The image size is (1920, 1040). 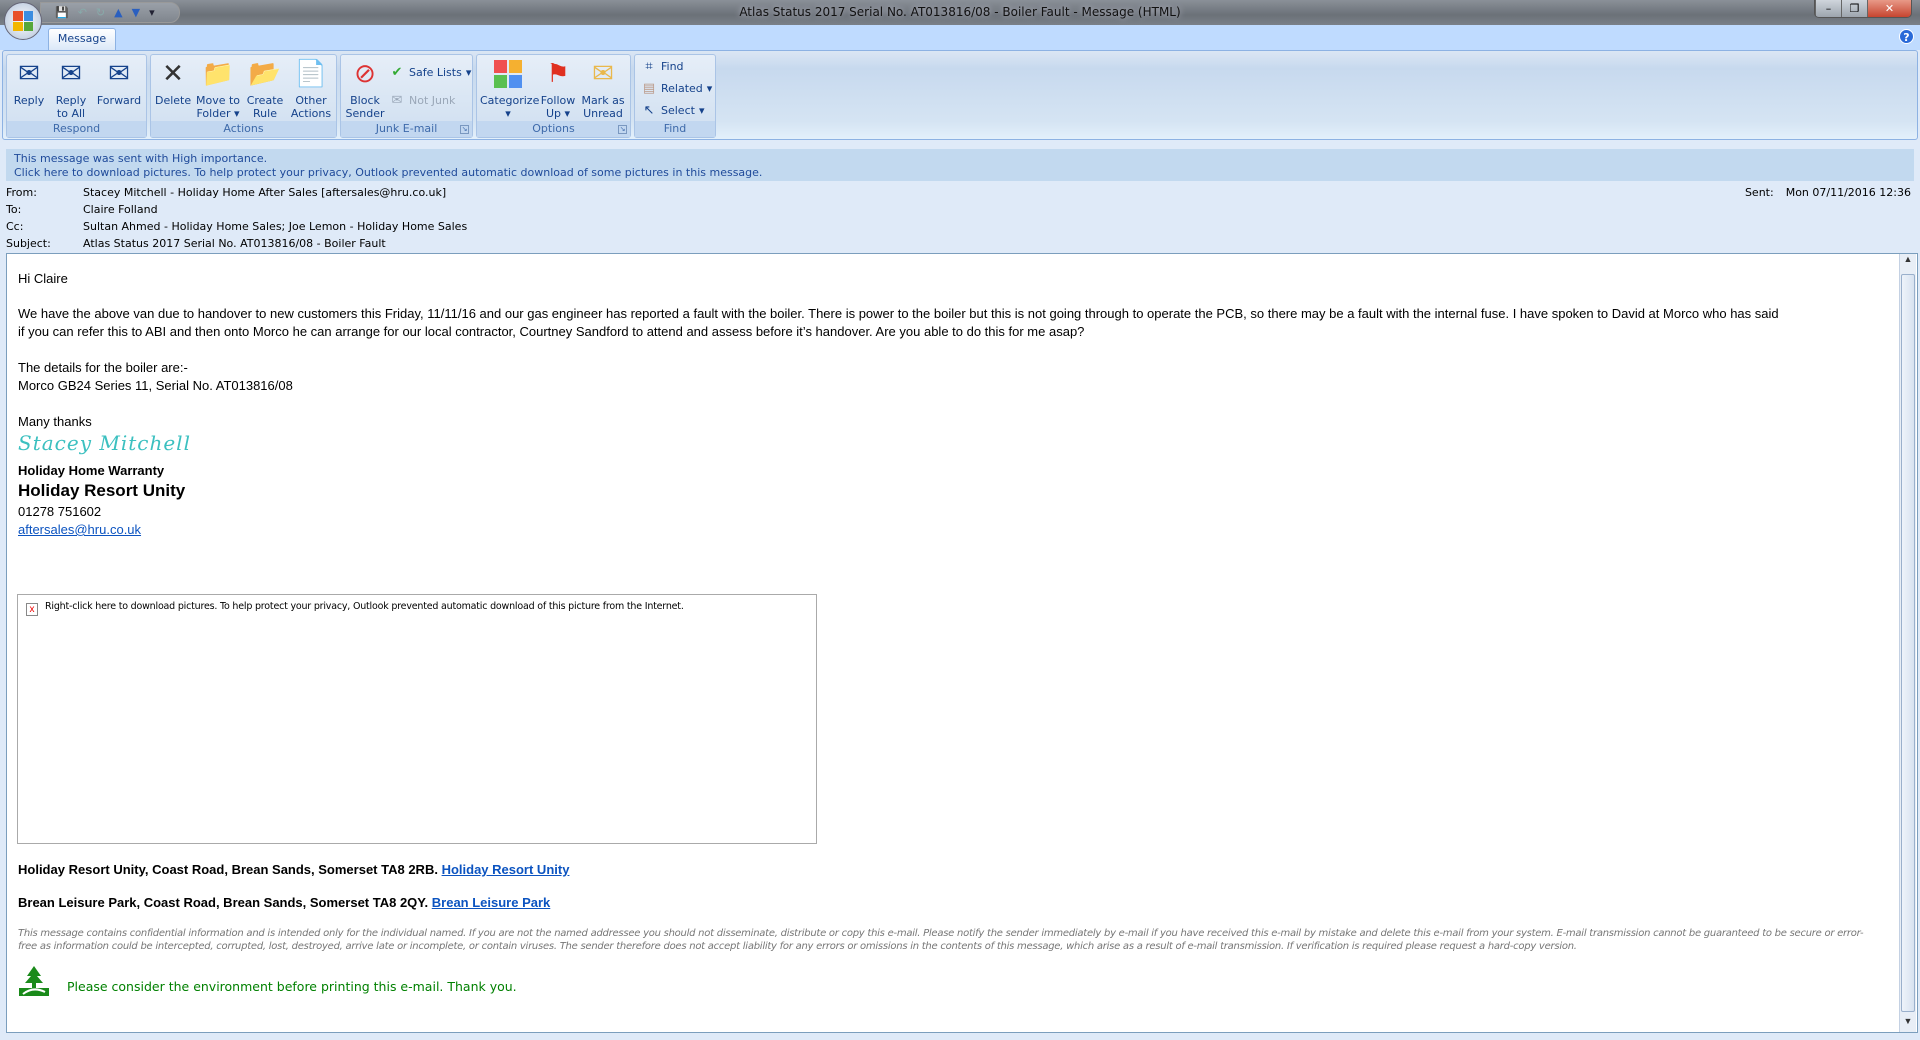 I want to click on window-controls: – ❐ ✕, so click(x=1863, y=9).